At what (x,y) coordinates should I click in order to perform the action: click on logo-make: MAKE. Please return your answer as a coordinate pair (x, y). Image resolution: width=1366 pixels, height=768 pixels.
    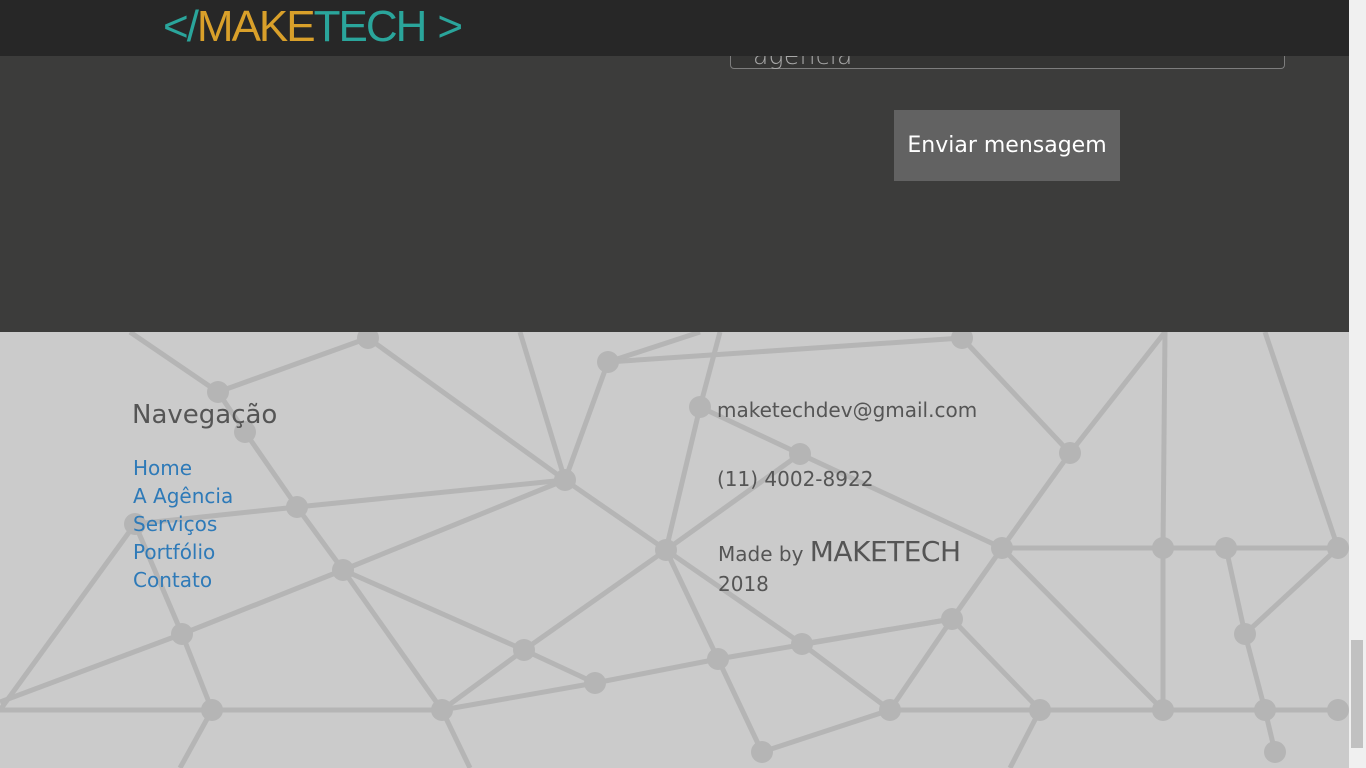
    Looking at the image, I should click on (256, 26).